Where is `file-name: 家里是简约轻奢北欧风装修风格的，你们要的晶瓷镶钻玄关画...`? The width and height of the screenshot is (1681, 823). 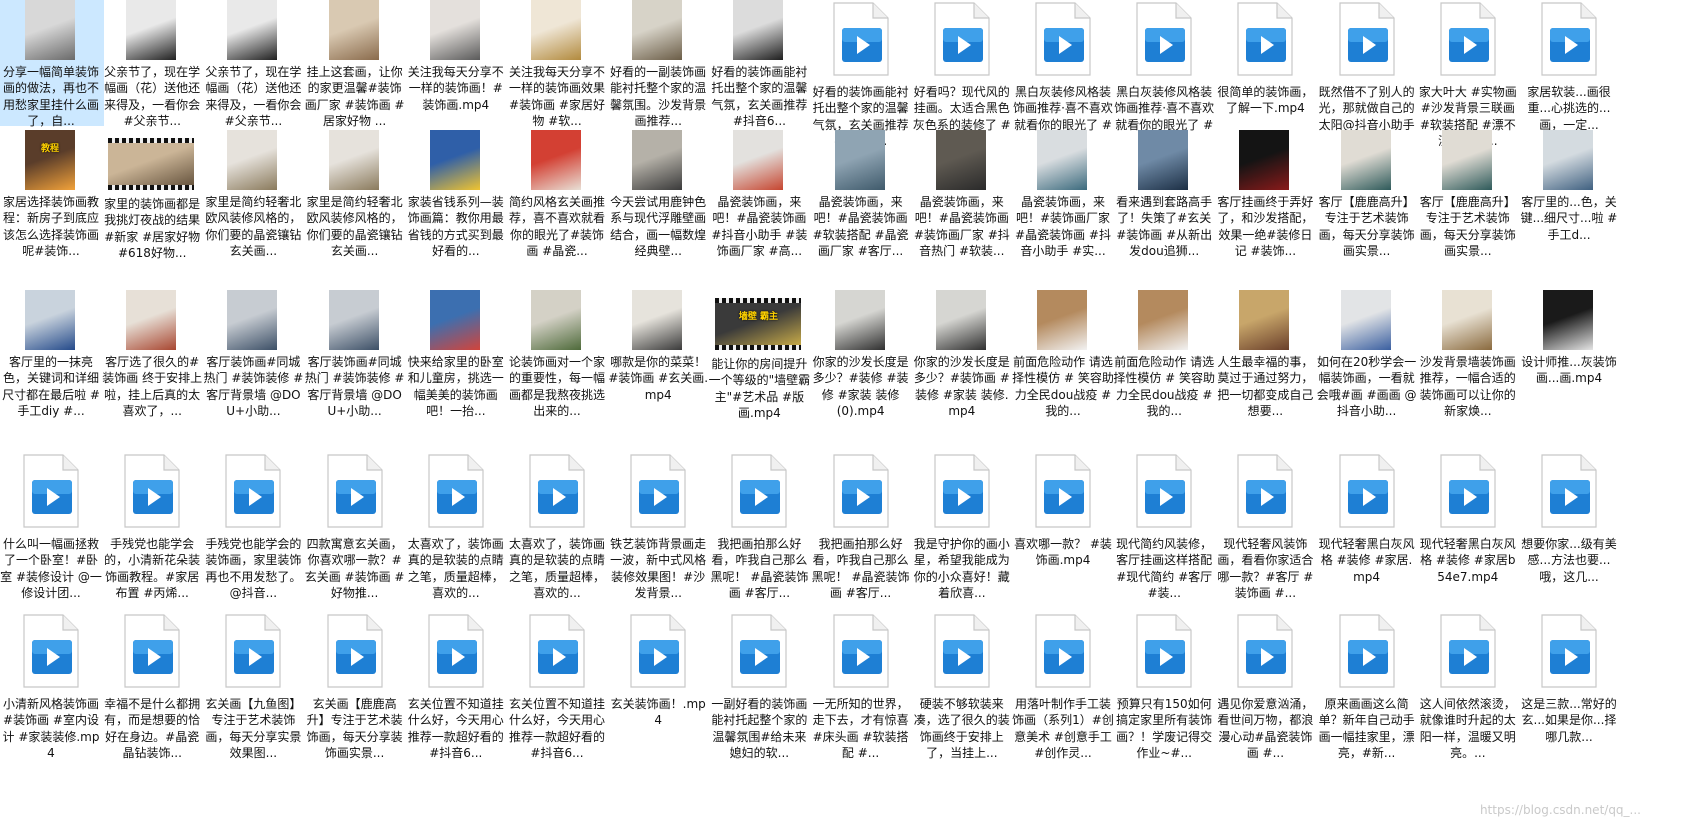
file-name: 家里是简约轻奢北欧风装修风格的，你们要的晶瓷镶钻玄关画... is located at coordinates (253, 227).